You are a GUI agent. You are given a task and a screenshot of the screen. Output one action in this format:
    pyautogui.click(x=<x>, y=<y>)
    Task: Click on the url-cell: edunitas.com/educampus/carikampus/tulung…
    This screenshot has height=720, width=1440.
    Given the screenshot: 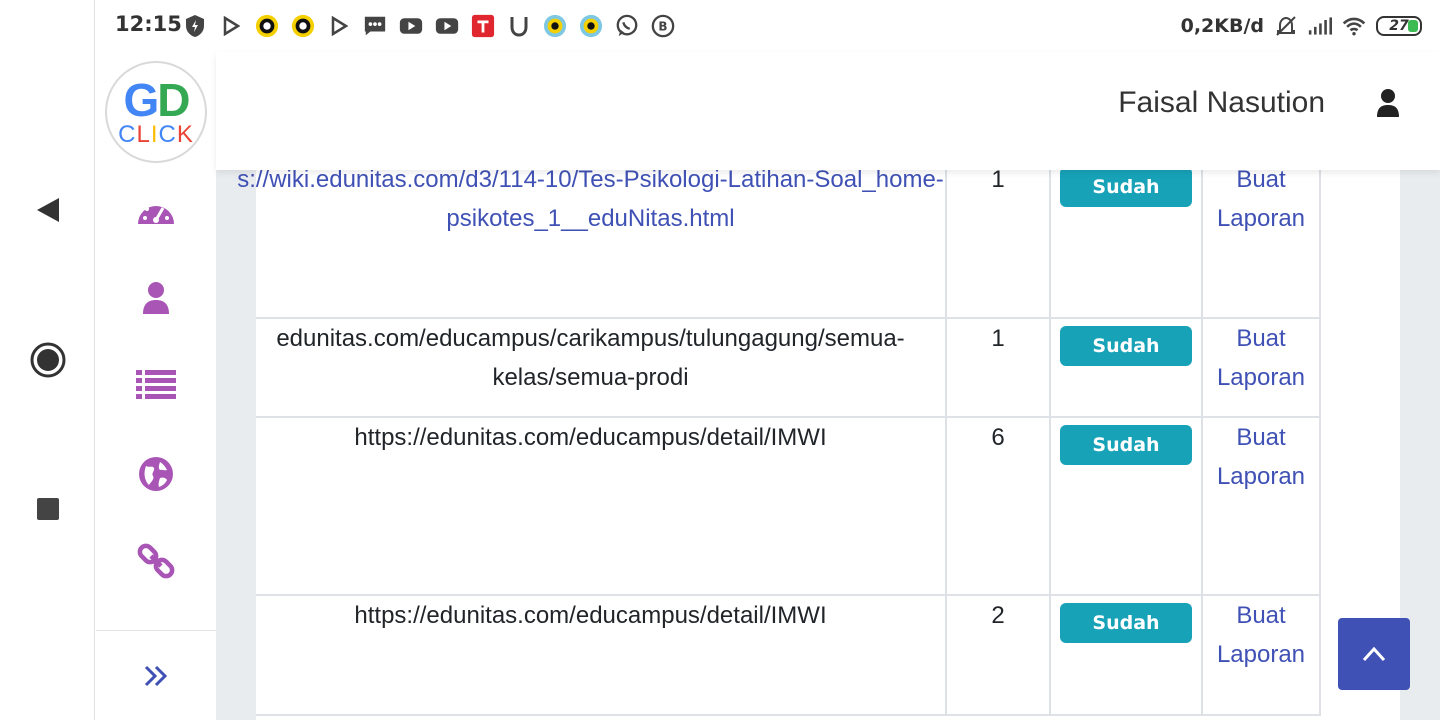 What is the action you would take?
    pyautogui.click(x=601, y=368)
    